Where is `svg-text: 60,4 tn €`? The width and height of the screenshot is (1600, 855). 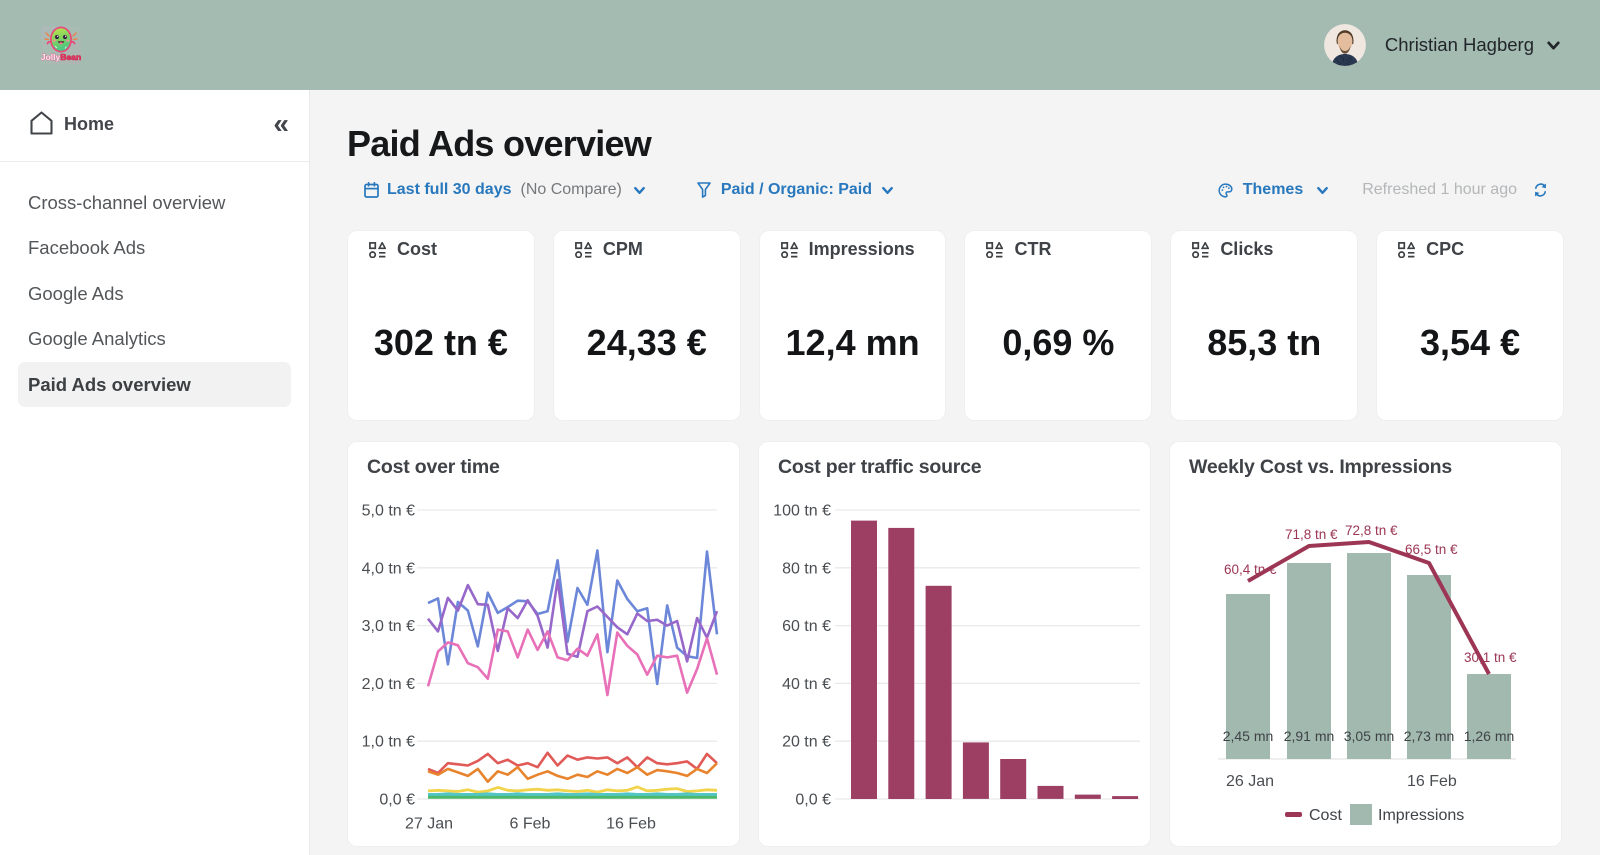 svg-text: 60,4 tn € is located at coordinates (1250, 569).